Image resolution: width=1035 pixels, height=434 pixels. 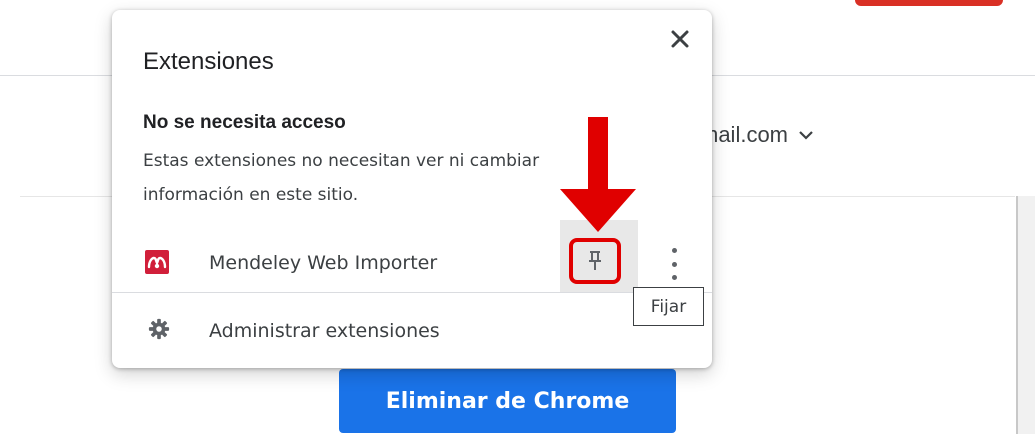 I want to click on popup-title: Extensiones, so click(x=208, y=61).